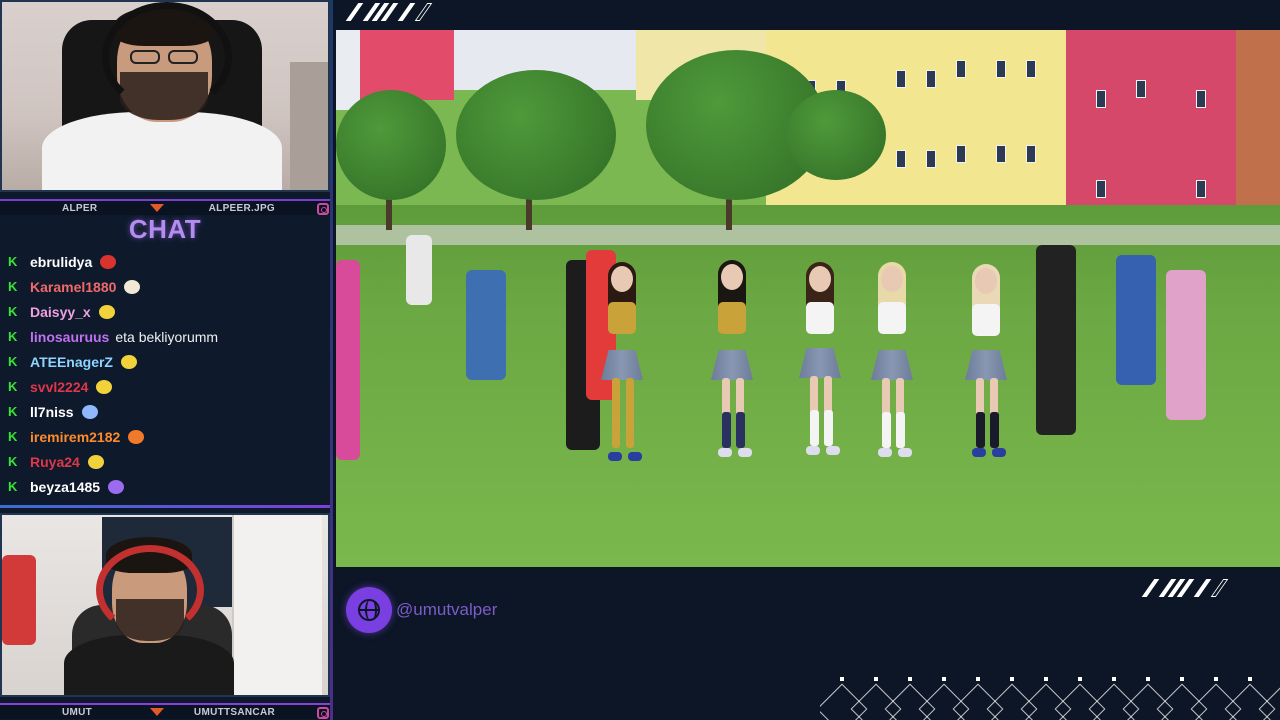  What do you see at coordinates (168, 261) in the screenshot?
I see `chat-message: Kebrulidya` at bounding box center [168, 261].